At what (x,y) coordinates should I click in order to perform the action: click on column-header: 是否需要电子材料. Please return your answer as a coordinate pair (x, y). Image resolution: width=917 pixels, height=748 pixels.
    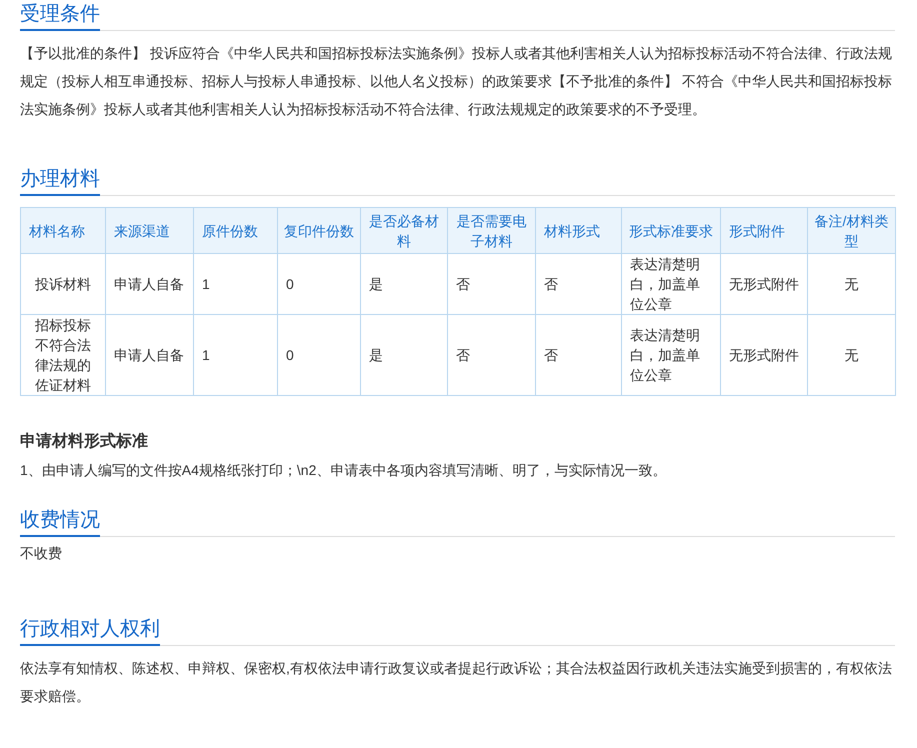
    Looking at the image, I should click on (492, 231).